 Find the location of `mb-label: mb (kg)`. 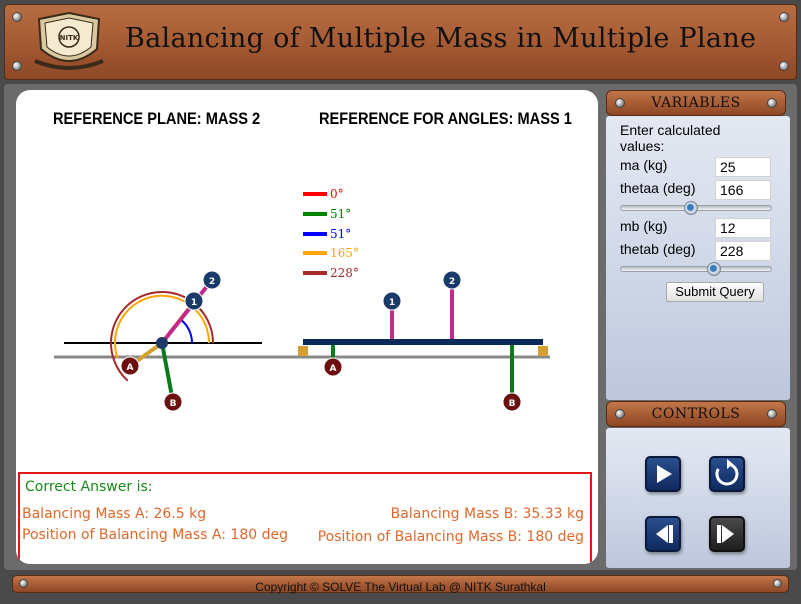

mb-label: mb (kg) is located at coordinates (644, 226).